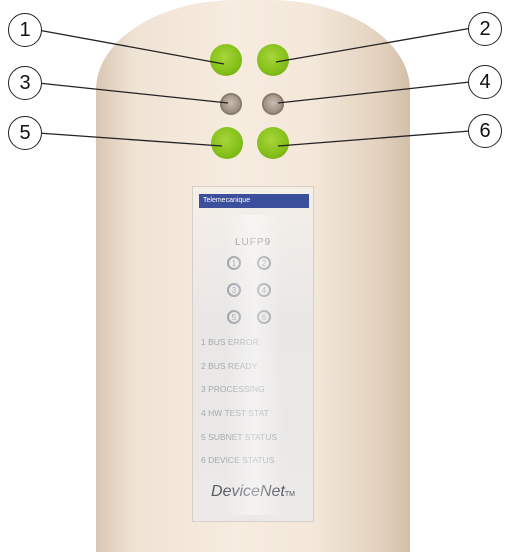  I want to click on callout-5: 5, so click(25, 133).